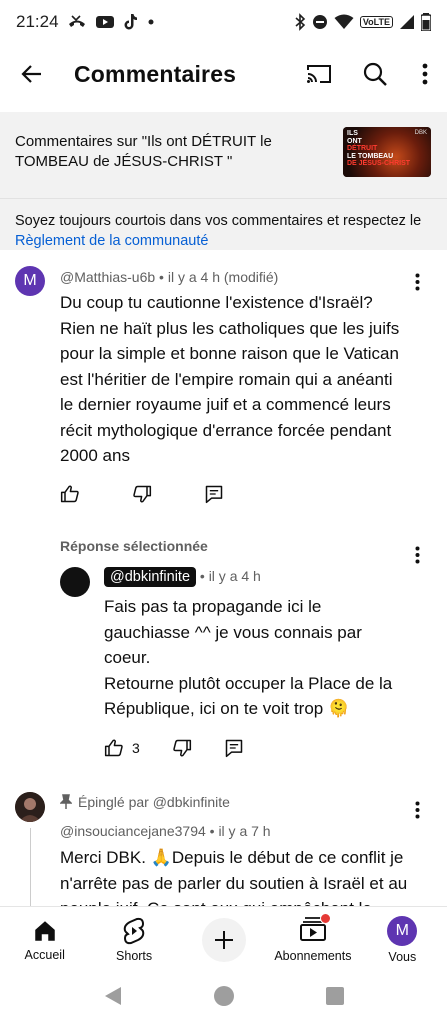 The image size is (447, 1024). I want to click on comment-menu-button, so click(417, 810).